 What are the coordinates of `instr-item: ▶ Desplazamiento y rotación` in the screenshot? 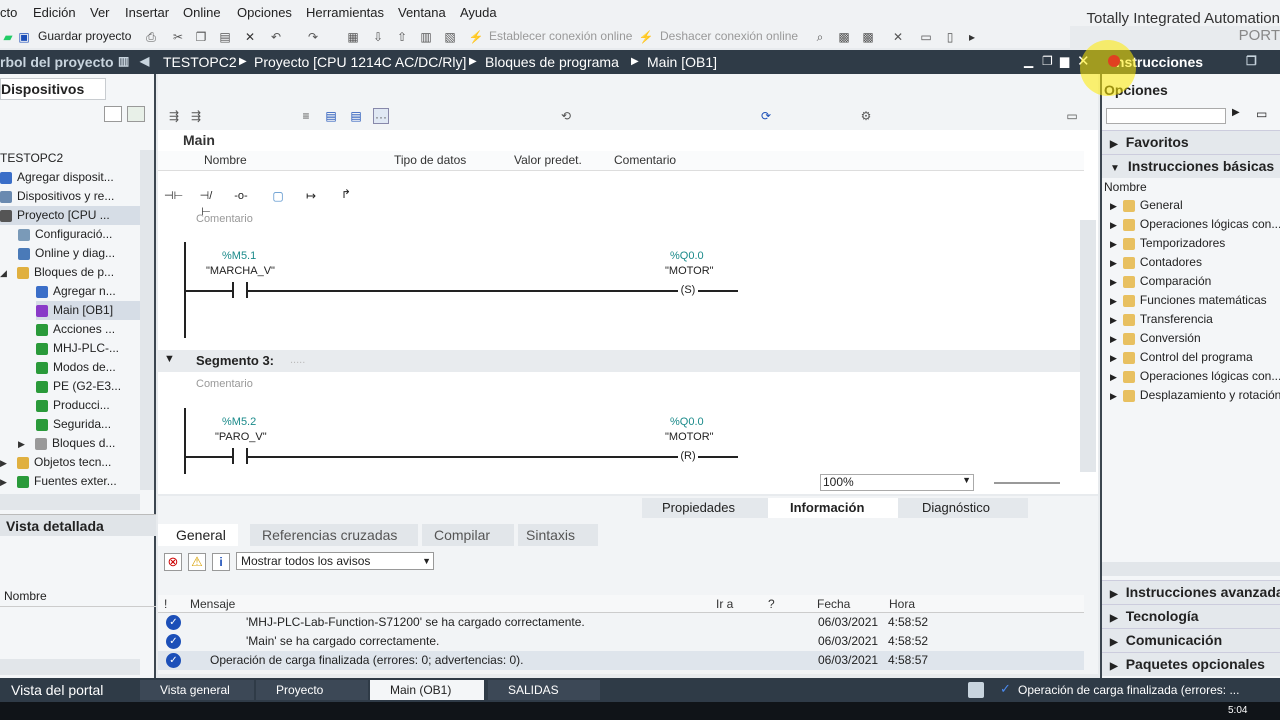 It's located at (1192, 395).